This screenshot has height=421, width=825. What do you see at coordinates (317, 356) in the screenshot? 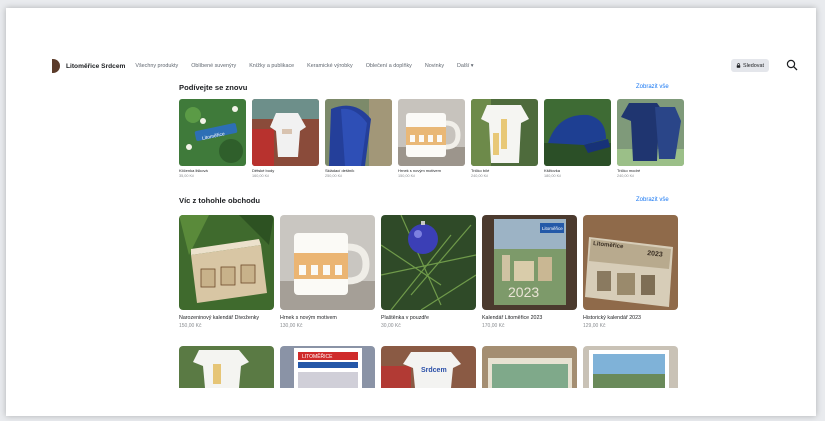
I see `row3-banner-text: LITOMĚŘICE` at bounding box center [317, 356].